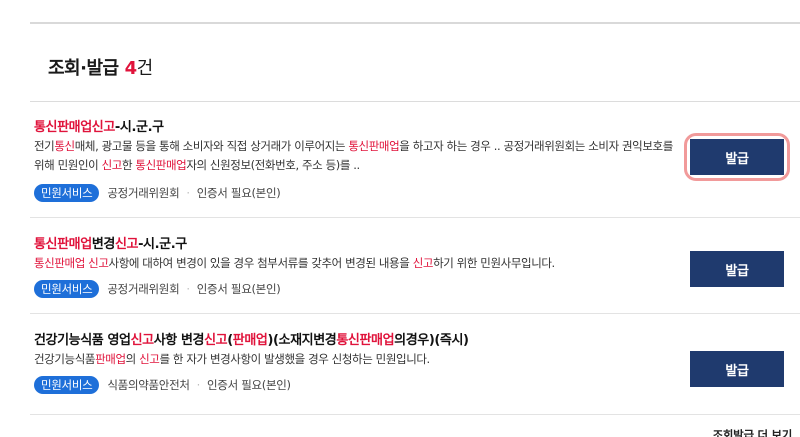 This screenshot has width=800, height=437. What do you see at coordinates (179, 340) in the screenshot?
I see `text-segment: 사항 변경` at bounding box center [179, 340].